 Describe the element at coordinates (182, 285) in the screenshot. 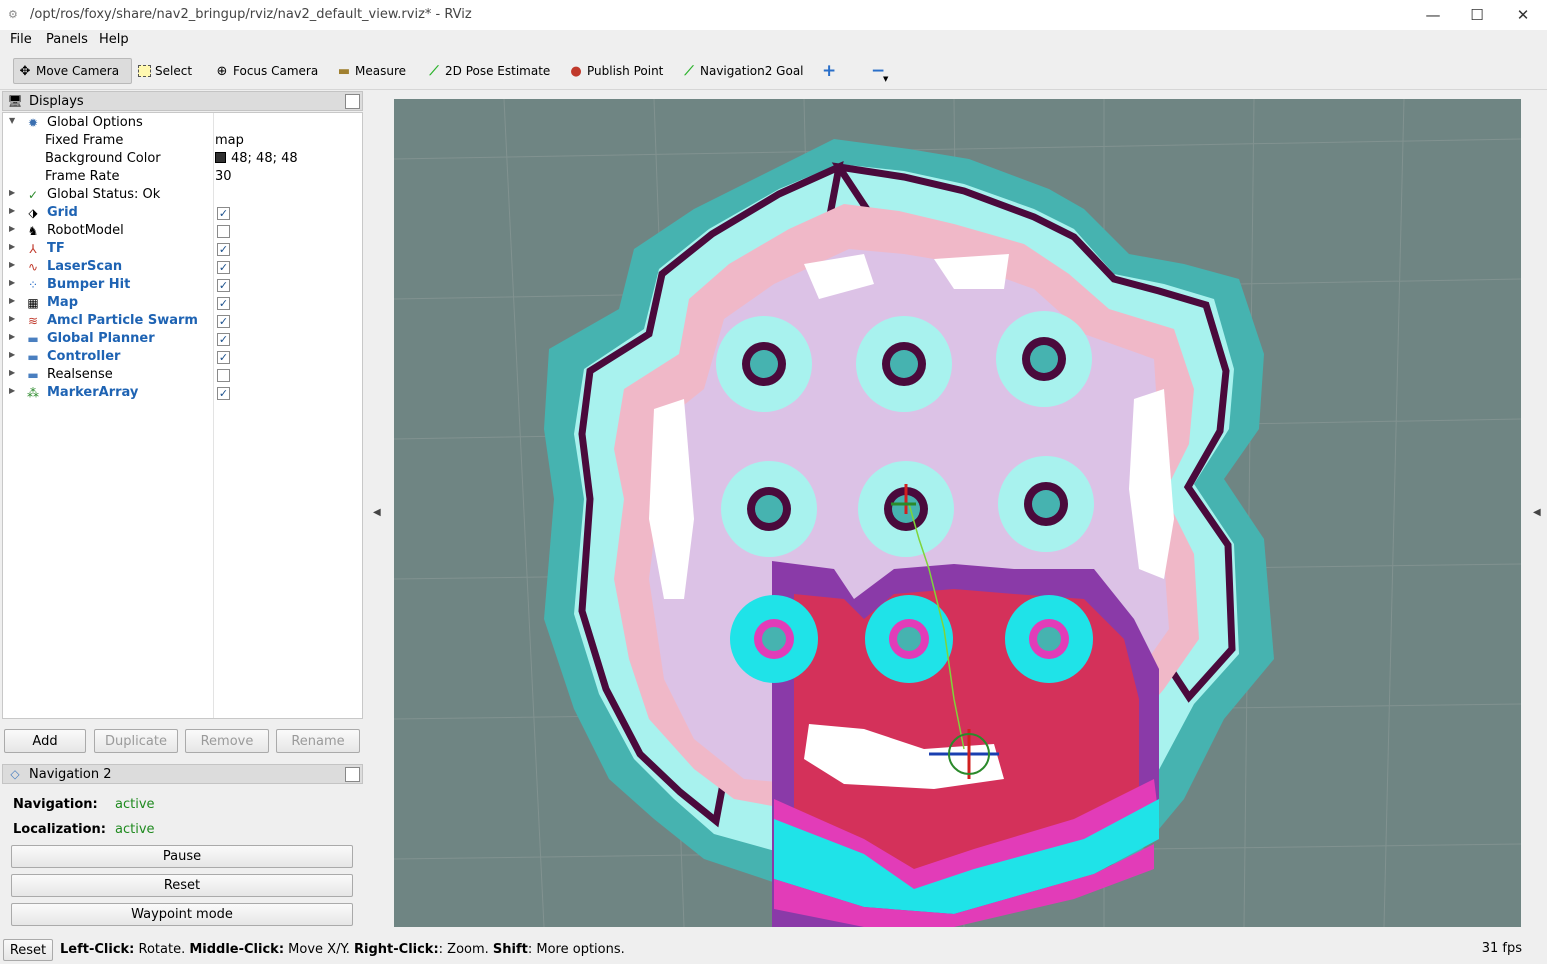

I see `tree-row-bumper-hit: ▶ ⁘ Bumper Hit ✓` at that location.